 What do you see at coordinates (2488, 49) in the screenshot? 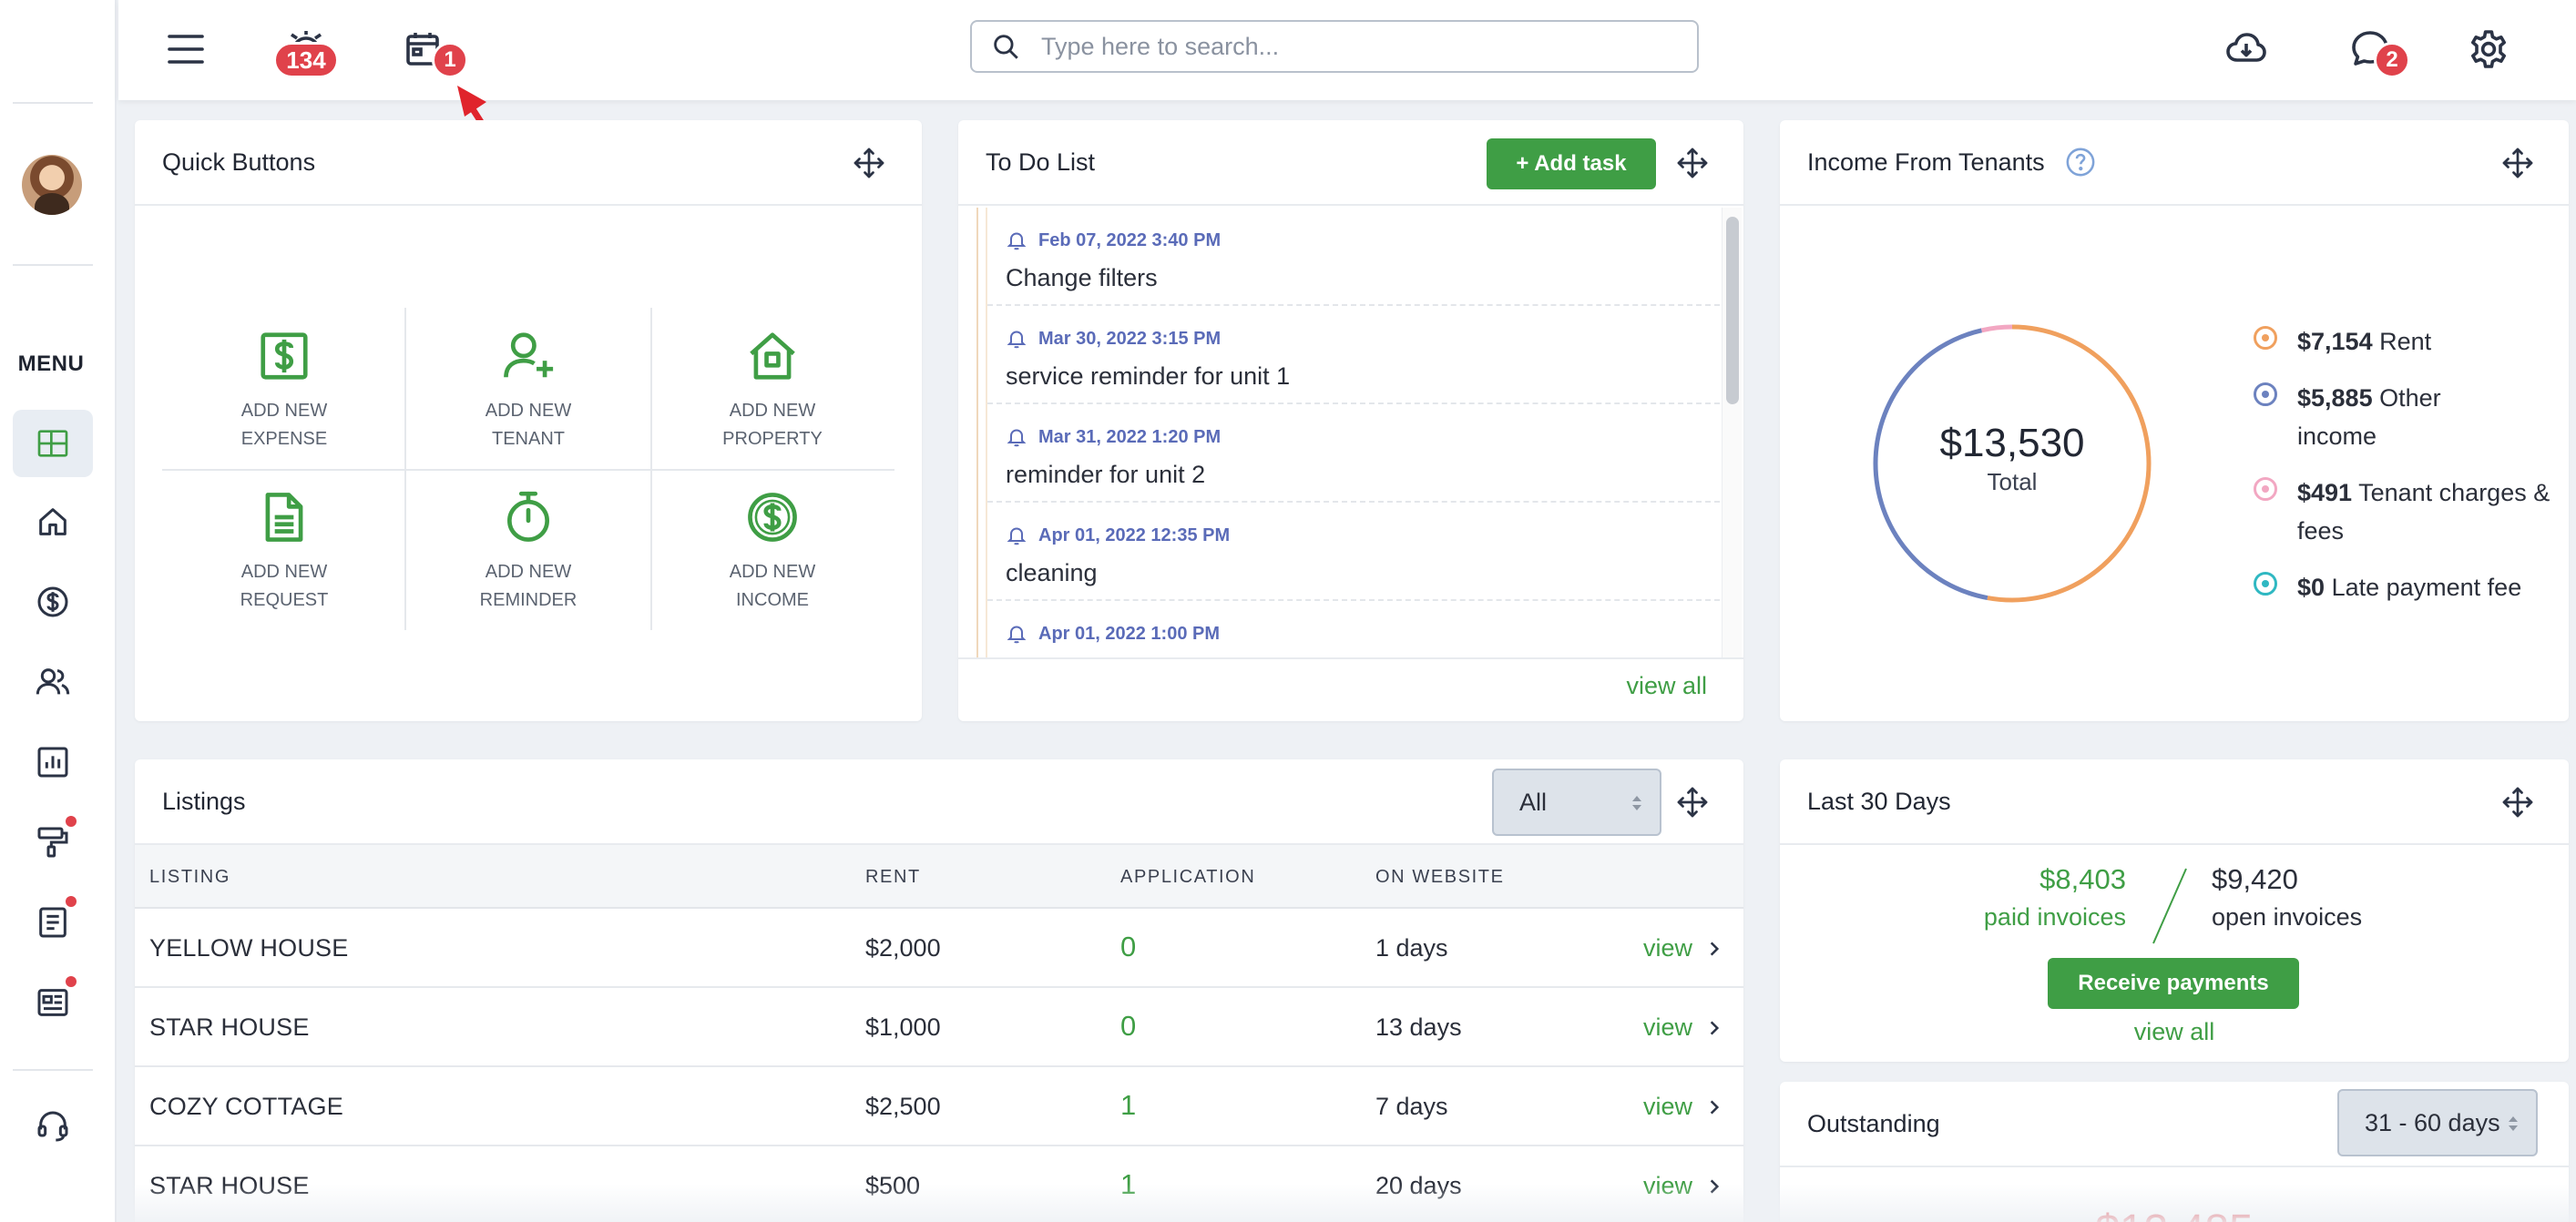
I see `settings-button` at bounding box center [2488, 49].